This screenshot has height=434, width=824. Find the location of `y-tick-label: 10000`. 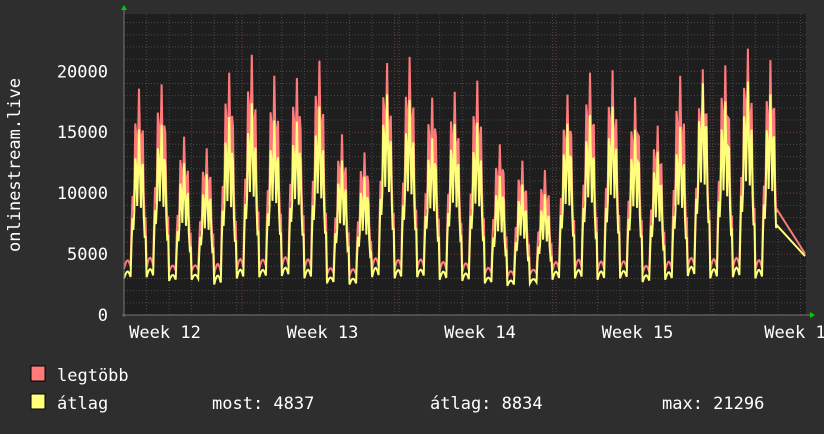

y-tick-label: 10000 is located at coordinates (82, 194).